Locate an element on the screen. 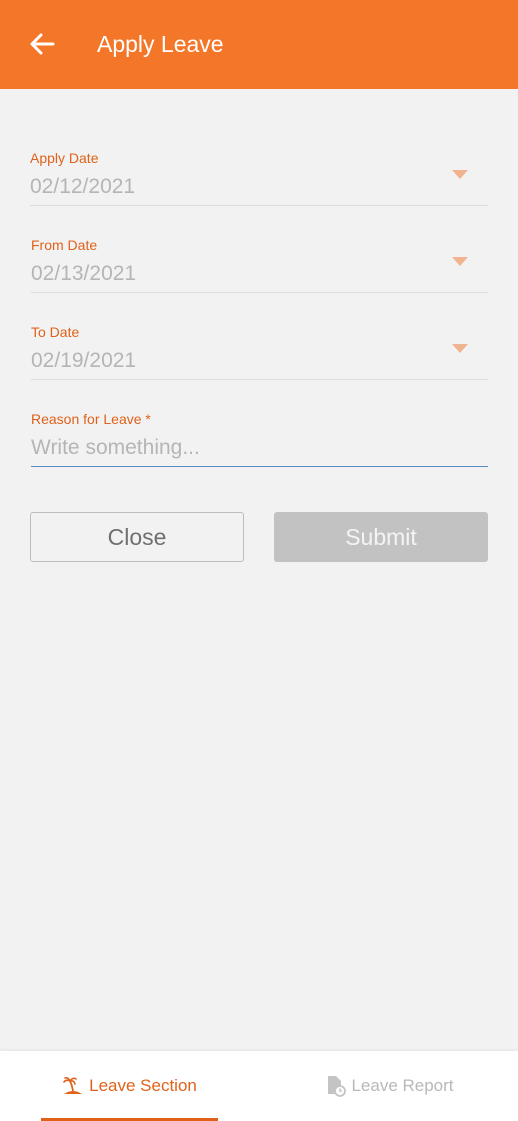 The height and width of the screenshot is (1121, 518). close-button: Close is located at coordinates (137, 537).